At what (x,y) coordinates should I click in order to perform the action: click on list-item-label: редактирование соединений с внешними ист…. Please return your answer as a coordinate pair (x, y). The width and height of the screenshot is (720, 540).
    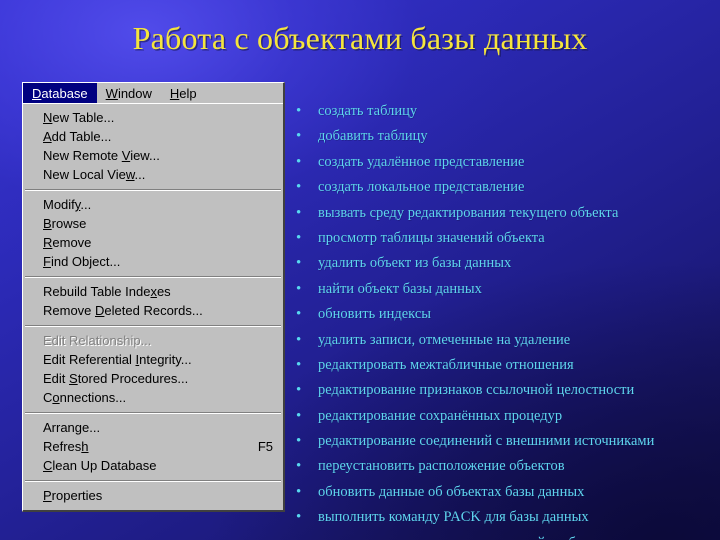
    Looking at the image, I should click on (486, 441).